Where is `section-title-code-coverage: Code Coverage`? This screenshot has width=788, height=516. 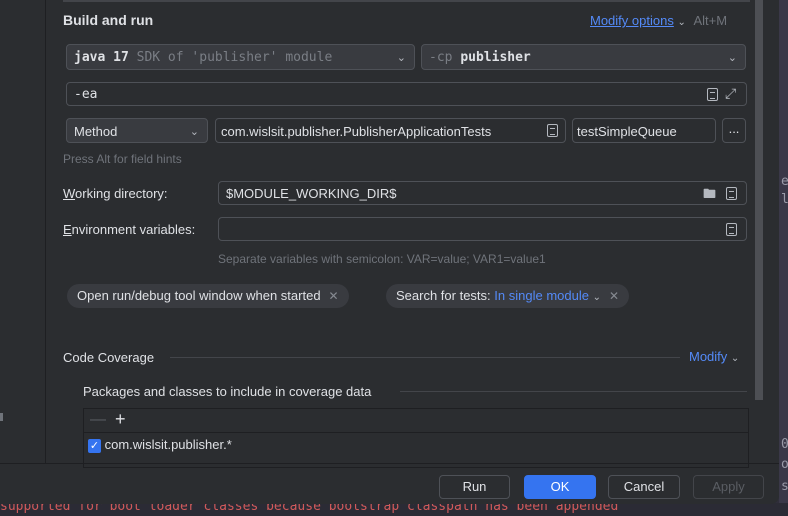 section-title-code-coverage: Code Coverage is located at coordinates (109, 357).